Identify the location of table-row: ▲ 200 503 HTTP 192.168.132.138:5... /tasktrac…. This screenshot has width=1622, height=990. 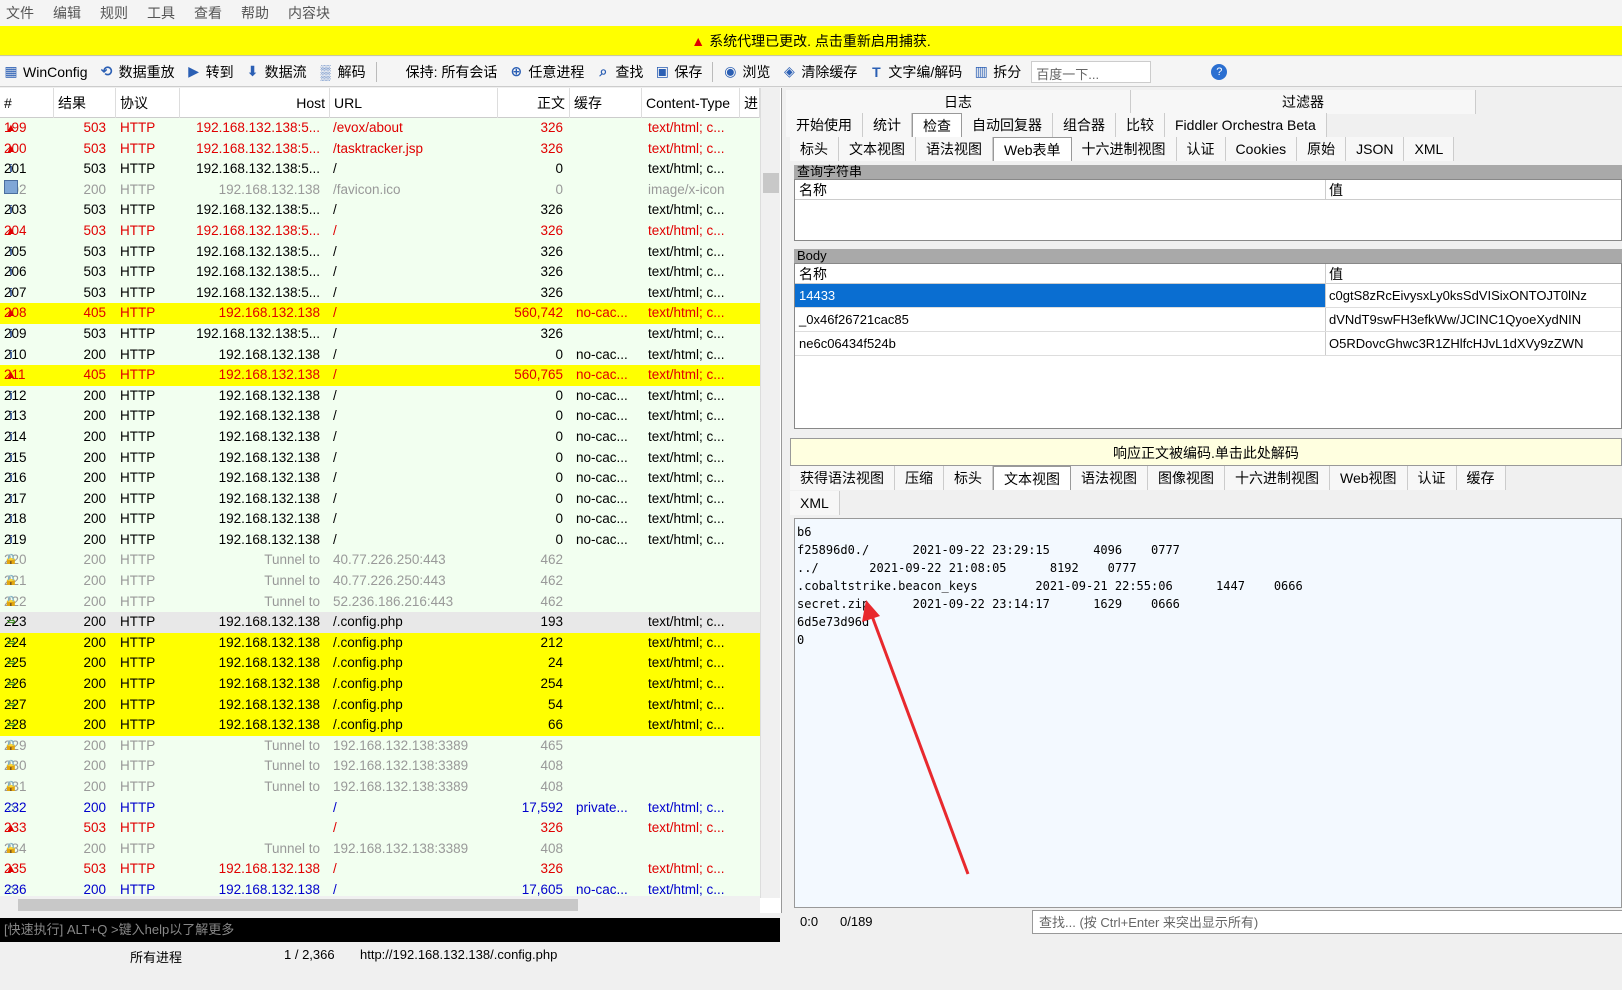
(380, 149).